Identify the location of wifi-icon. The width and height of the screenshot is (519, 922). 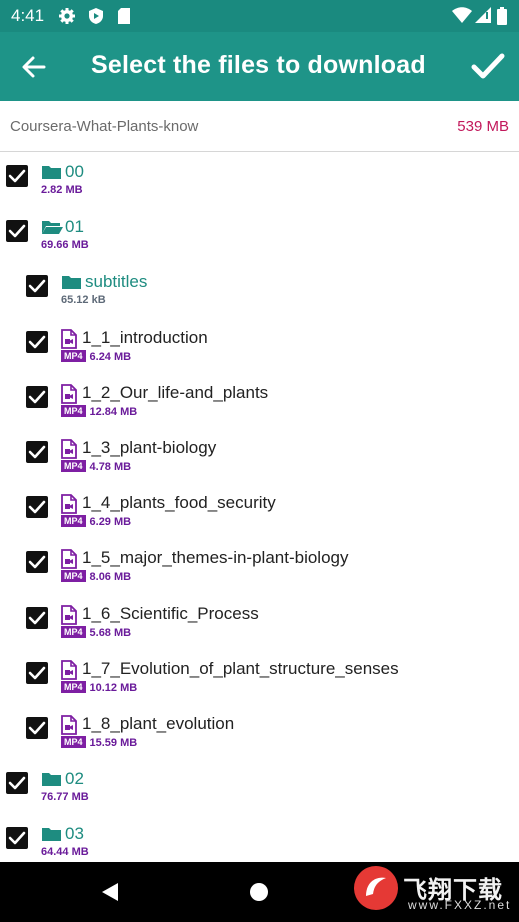
(462, 15).